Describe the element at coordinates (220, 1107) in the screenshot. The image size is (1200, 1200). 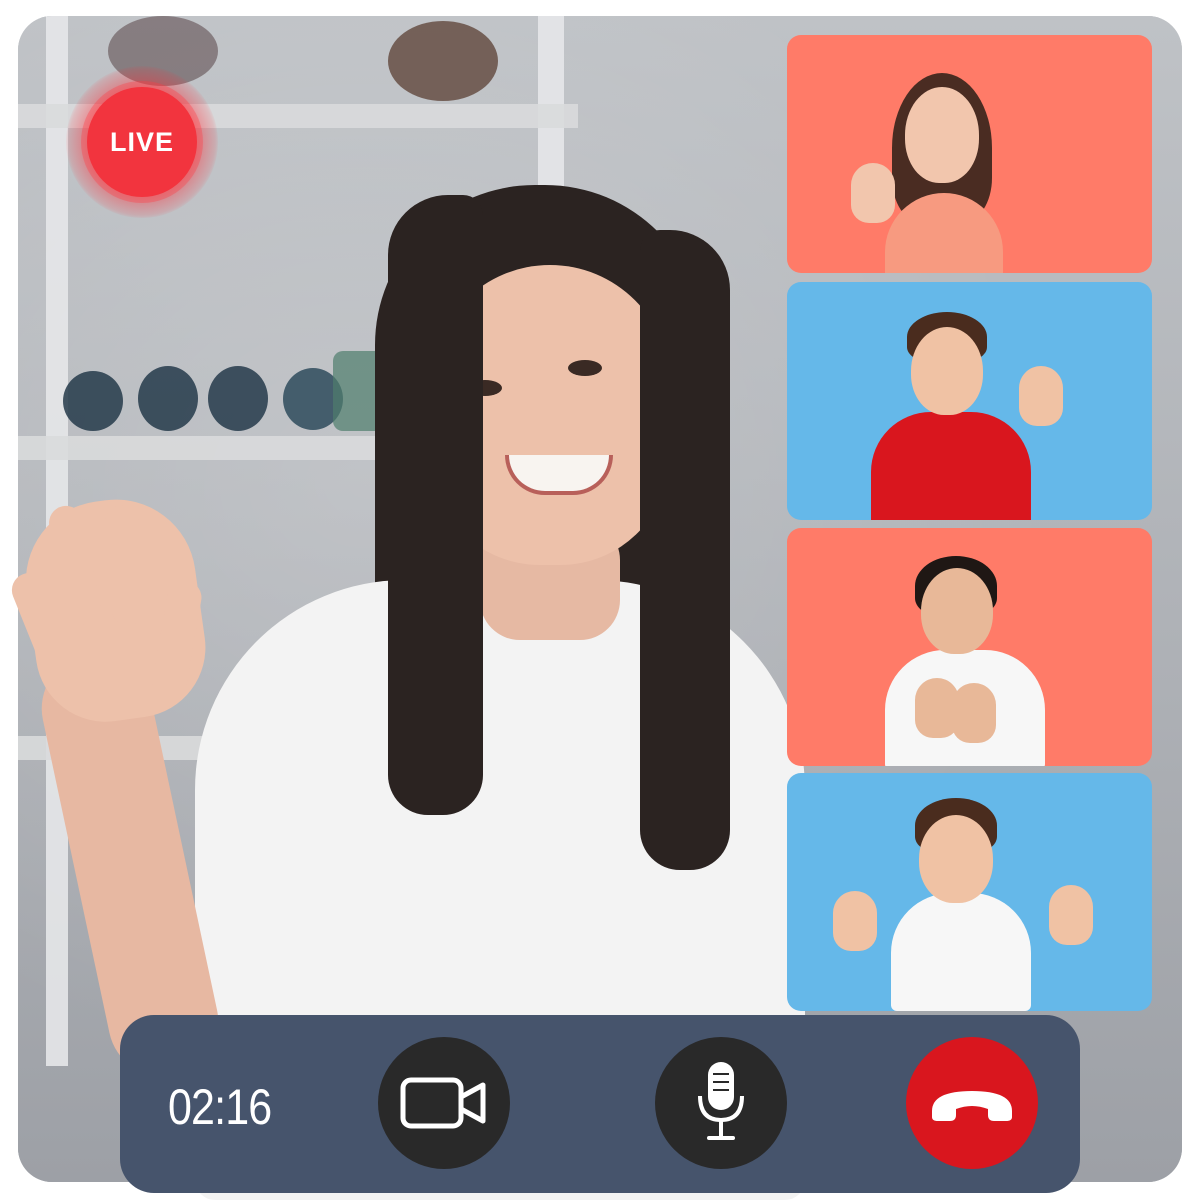
I see `call-timer: 02:16` at that location.